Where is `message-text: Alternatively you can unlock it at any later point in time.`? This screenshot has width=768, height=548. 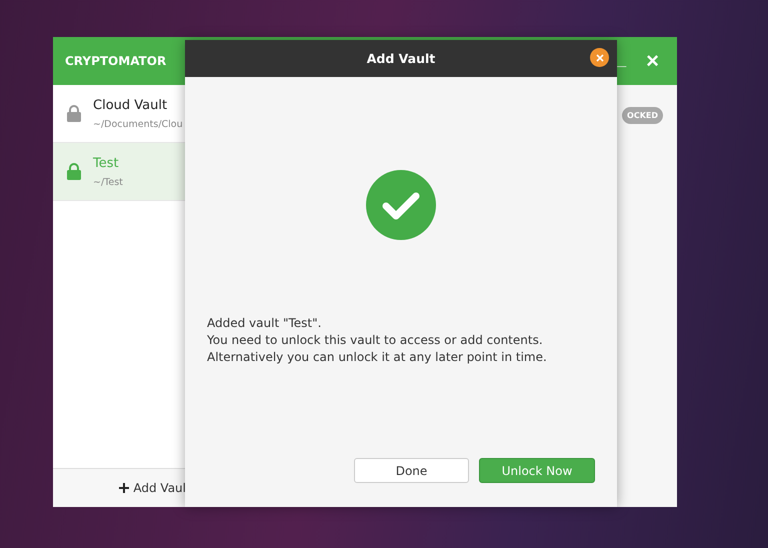
message-text: Alternatively you can unlock it at any later point in time. is located at coordinates (377, 357).